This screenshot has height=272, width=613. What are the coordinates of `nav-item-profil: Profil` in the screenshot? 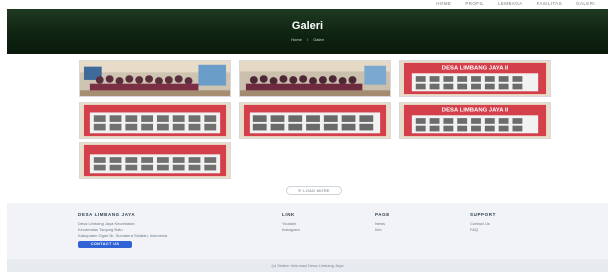 It's located at (474, 3).